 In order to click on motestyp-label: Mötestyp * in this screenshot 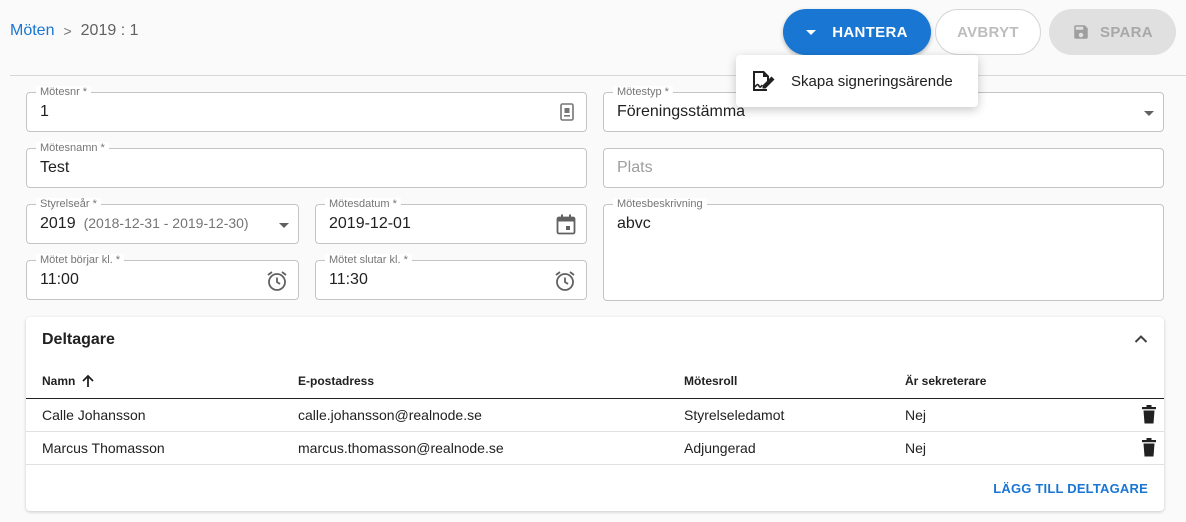, I will do `click(643, 92)`.